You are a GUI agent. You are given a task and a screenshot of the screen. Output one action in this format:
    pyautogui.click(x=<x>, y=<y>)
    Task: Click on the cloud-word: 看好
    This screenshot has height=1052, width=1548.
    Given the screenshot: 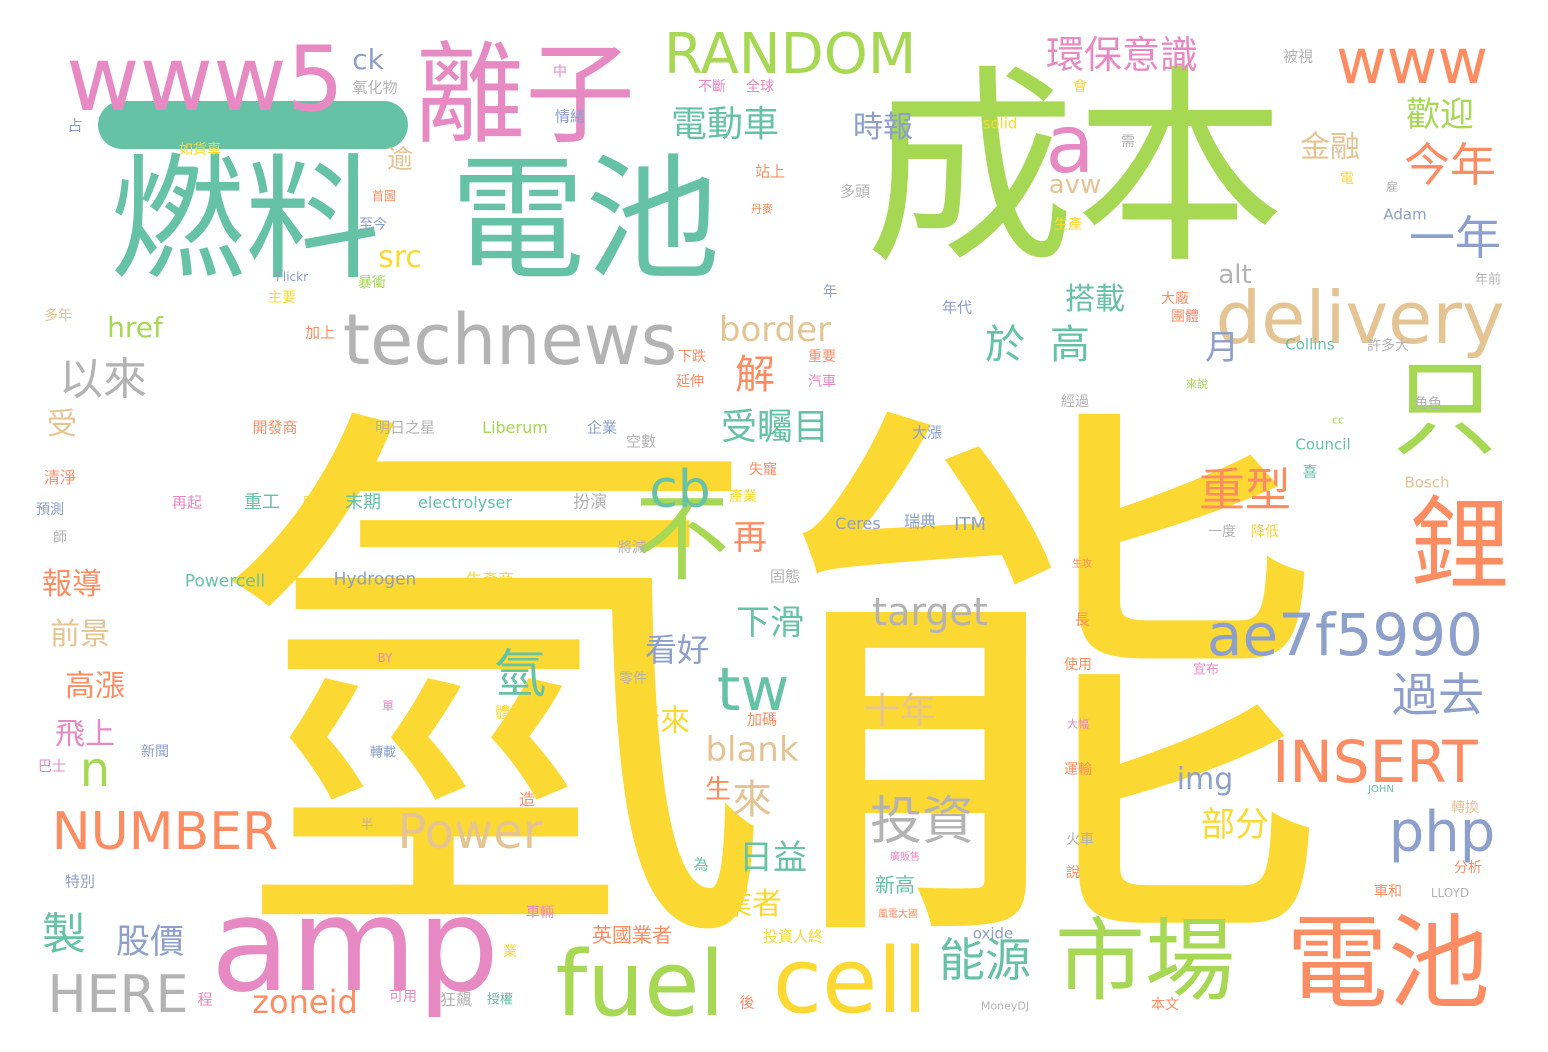 What is the action you would take?
    pyautogui.click(x=677, y=650)
    